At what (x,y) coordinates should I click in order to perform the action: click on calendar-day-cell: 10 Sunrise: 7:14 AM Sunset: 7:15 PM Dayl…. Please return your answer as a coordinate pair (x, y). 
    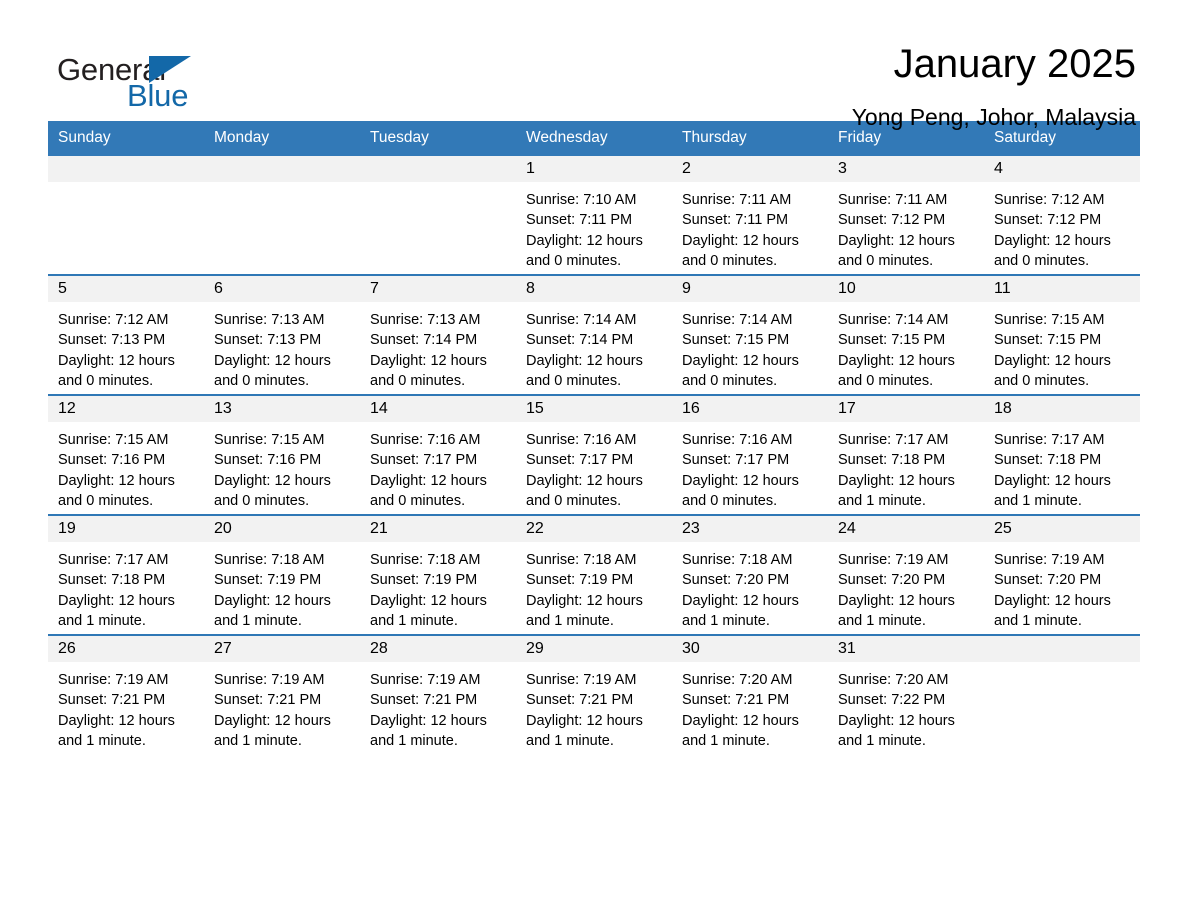
    Looking at the image, I should click on (906, 334).